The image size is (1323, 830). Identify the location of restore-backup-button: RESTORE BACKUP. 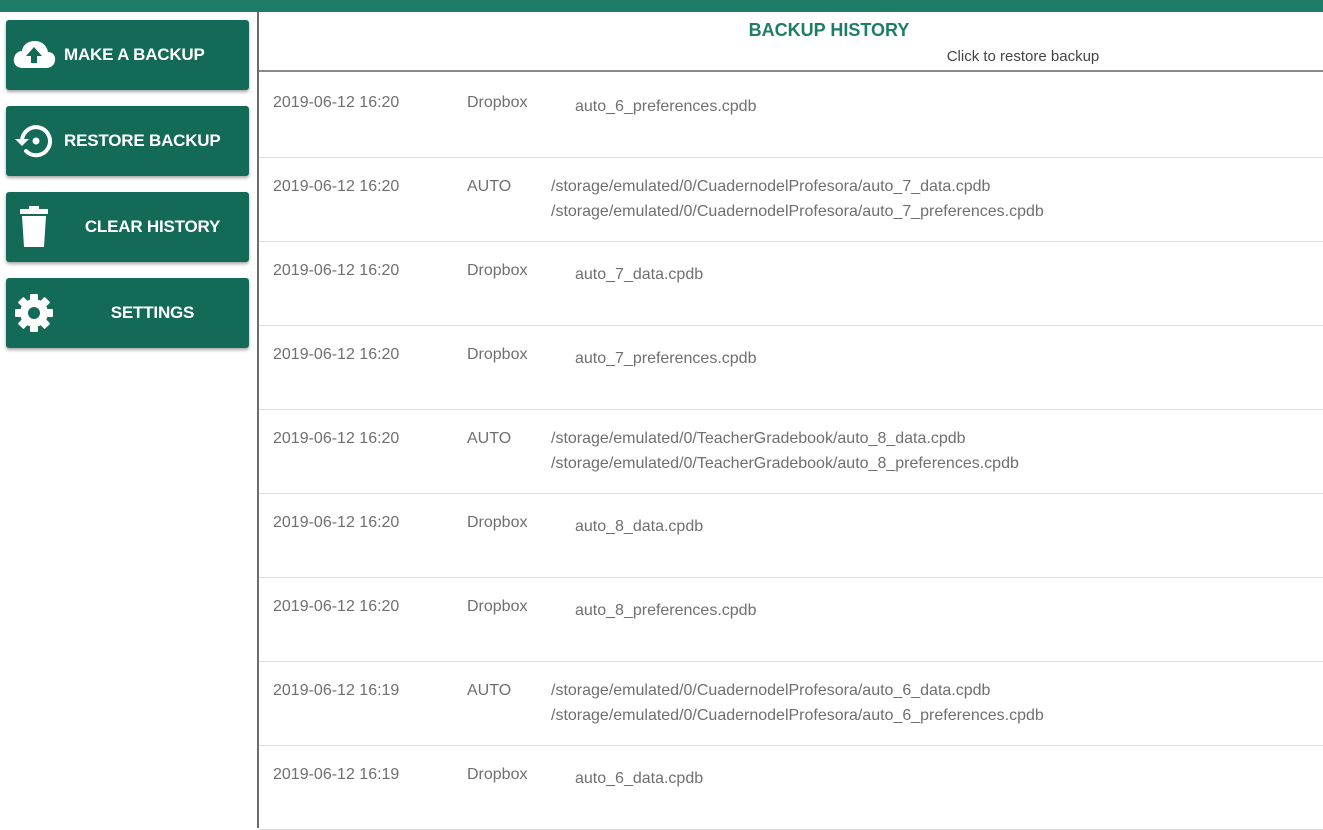
(127, 141).